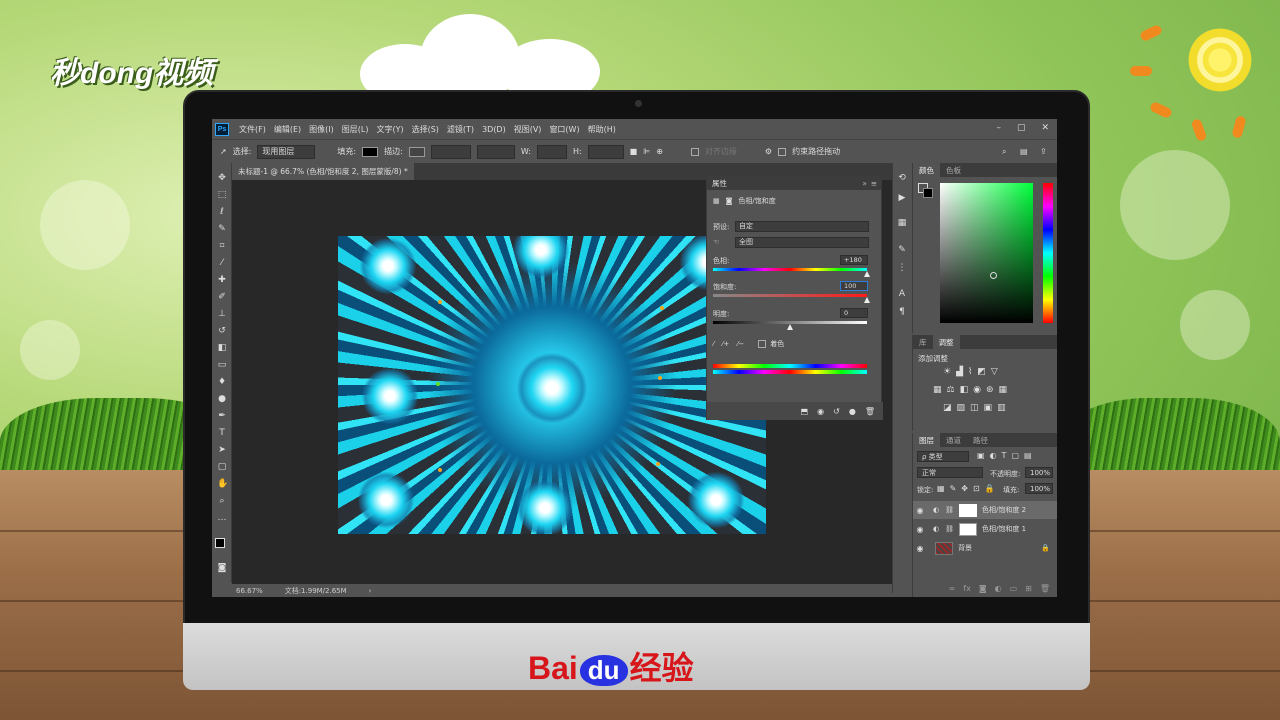 The image size is (1280, 720). Describe the element at coordinates (222, 399) in the screenshot. I see `dodge-tool-icon: ●` at that location.